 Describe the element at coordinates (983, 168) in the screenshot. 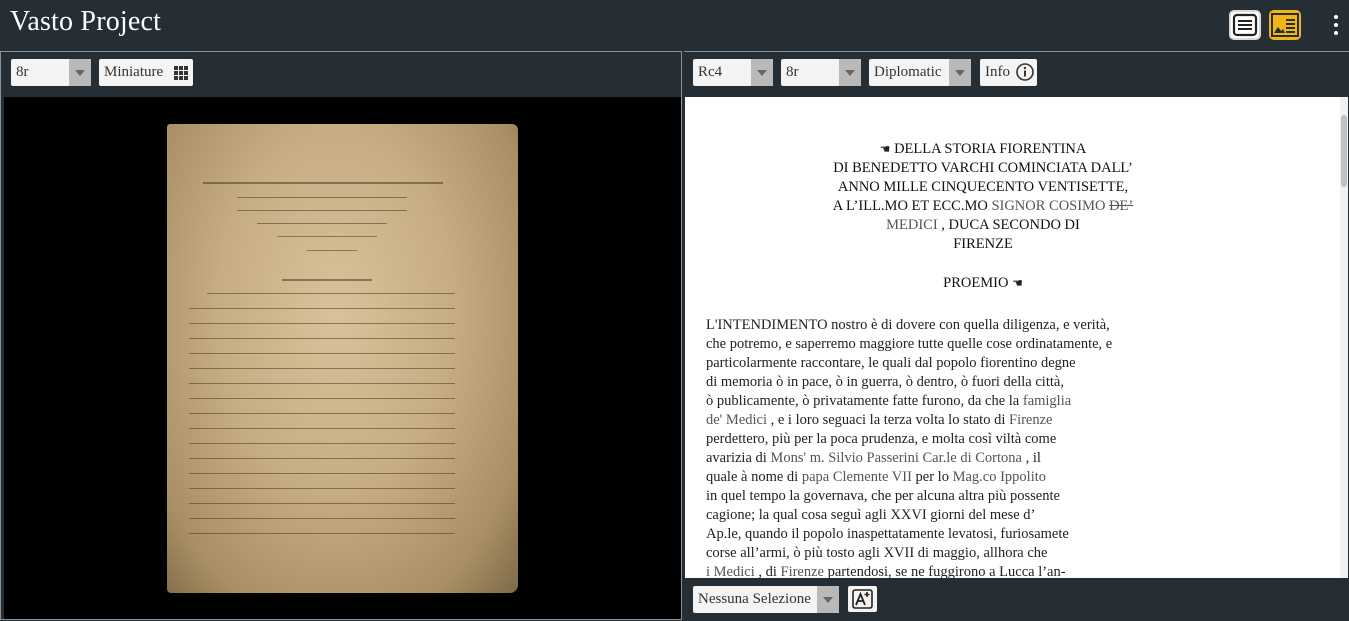

I see `heading-line: DI BENEDETTO VARCHI COMINCIATA DALL’` at that location.